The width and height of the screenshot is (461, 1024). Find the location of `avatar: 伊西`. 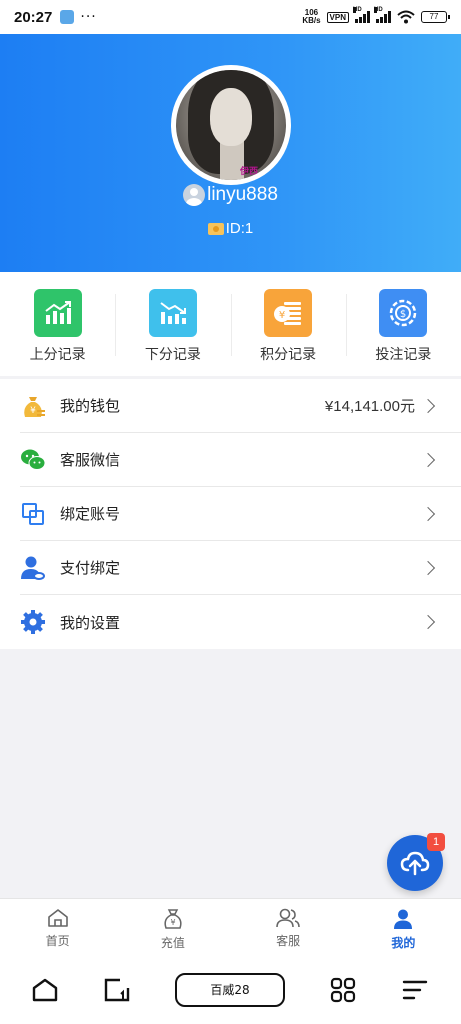

avatar: 伊西 is located at coordinates (231, 125).